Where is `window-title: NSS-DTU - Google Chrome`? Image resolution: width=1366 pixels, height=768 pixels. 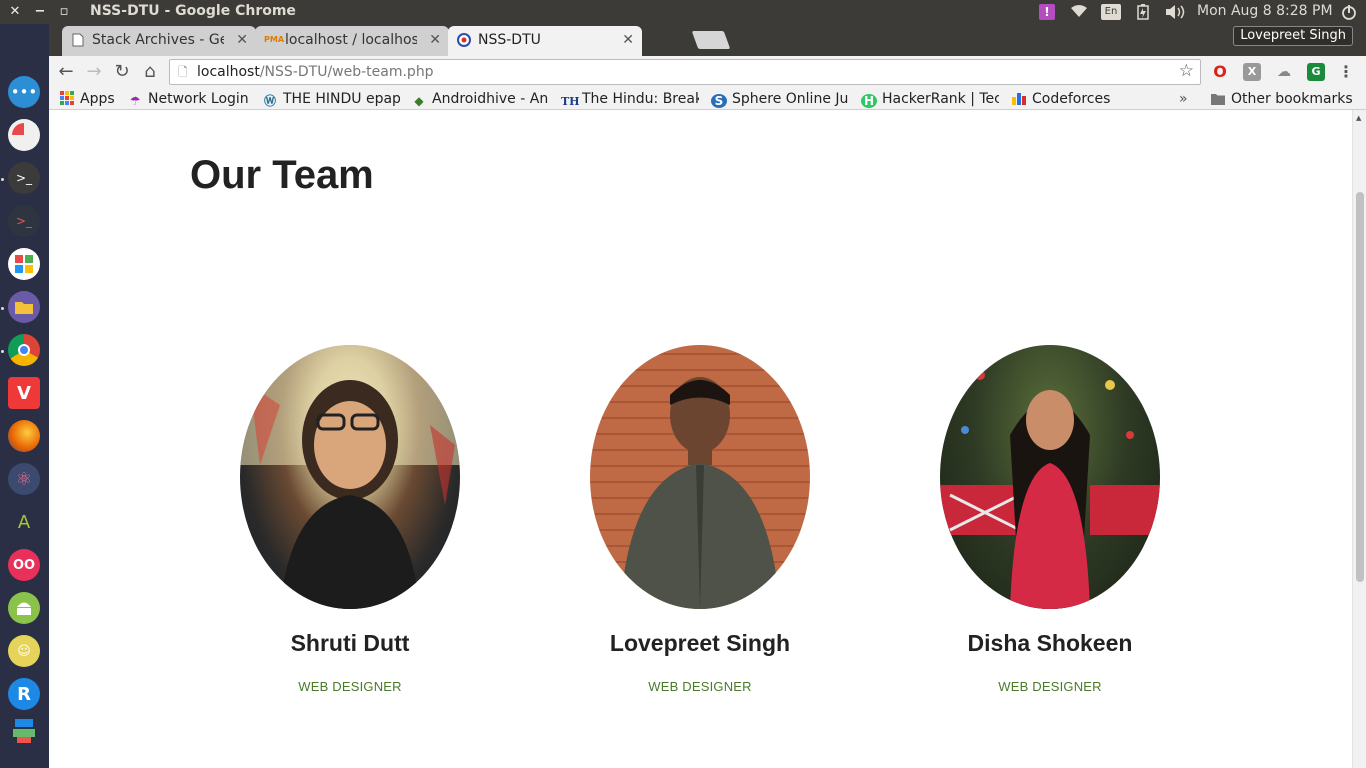 window-title: NSS-DTU - Google Chrome is located at coordinates (193, 11).